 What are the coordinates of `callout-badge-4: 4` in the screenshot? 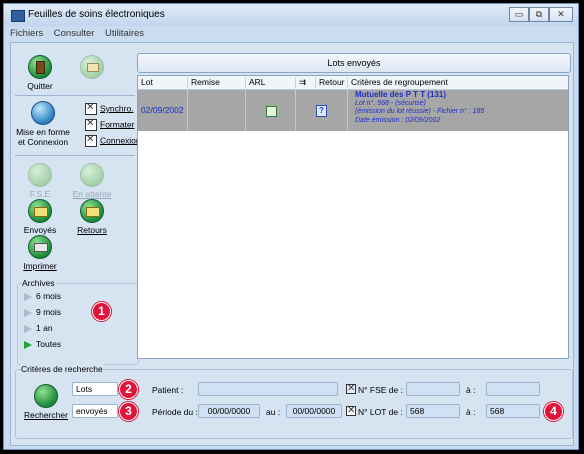 It's located at (553, 411).